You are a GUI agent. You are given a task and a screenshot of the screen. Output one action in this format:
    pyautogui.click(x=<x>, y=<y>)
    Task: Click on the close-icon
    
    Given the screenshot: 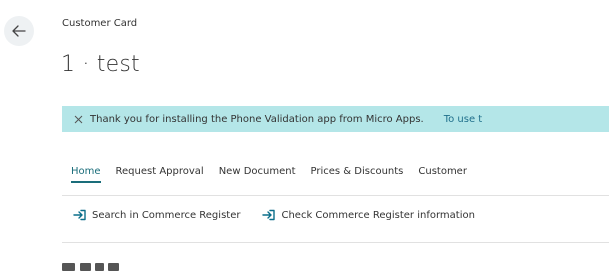 What is the action you would take?
    pyautogui.click(x=78, y=119)
    